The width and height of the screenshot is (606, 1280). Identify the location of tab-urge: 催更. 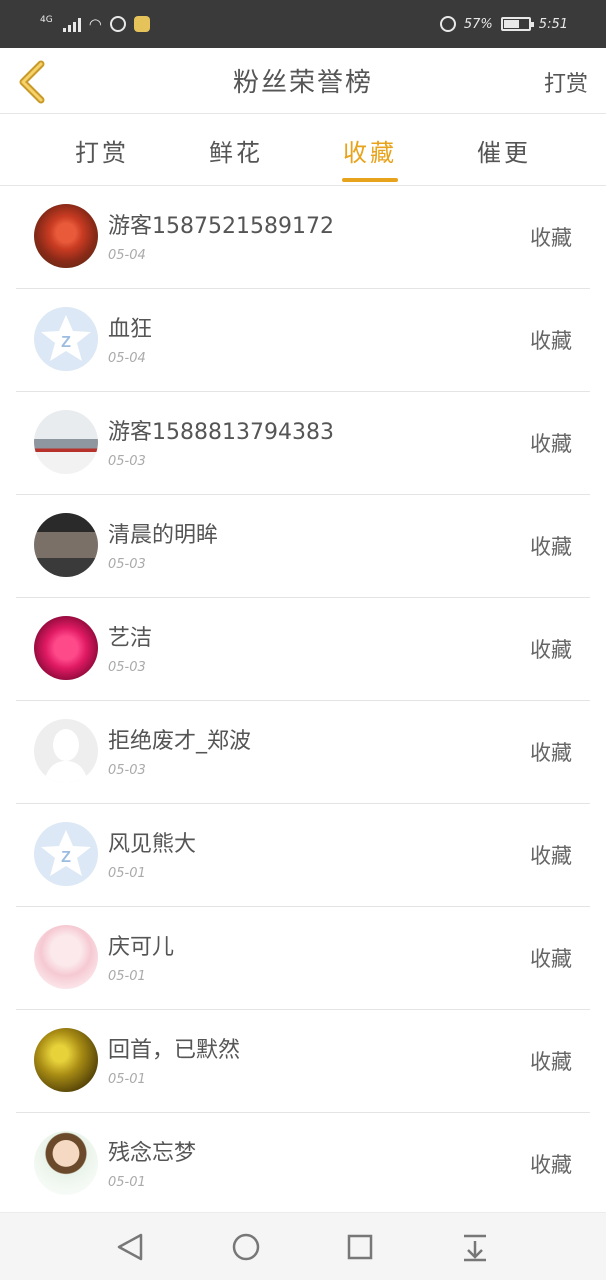
(504, 150).